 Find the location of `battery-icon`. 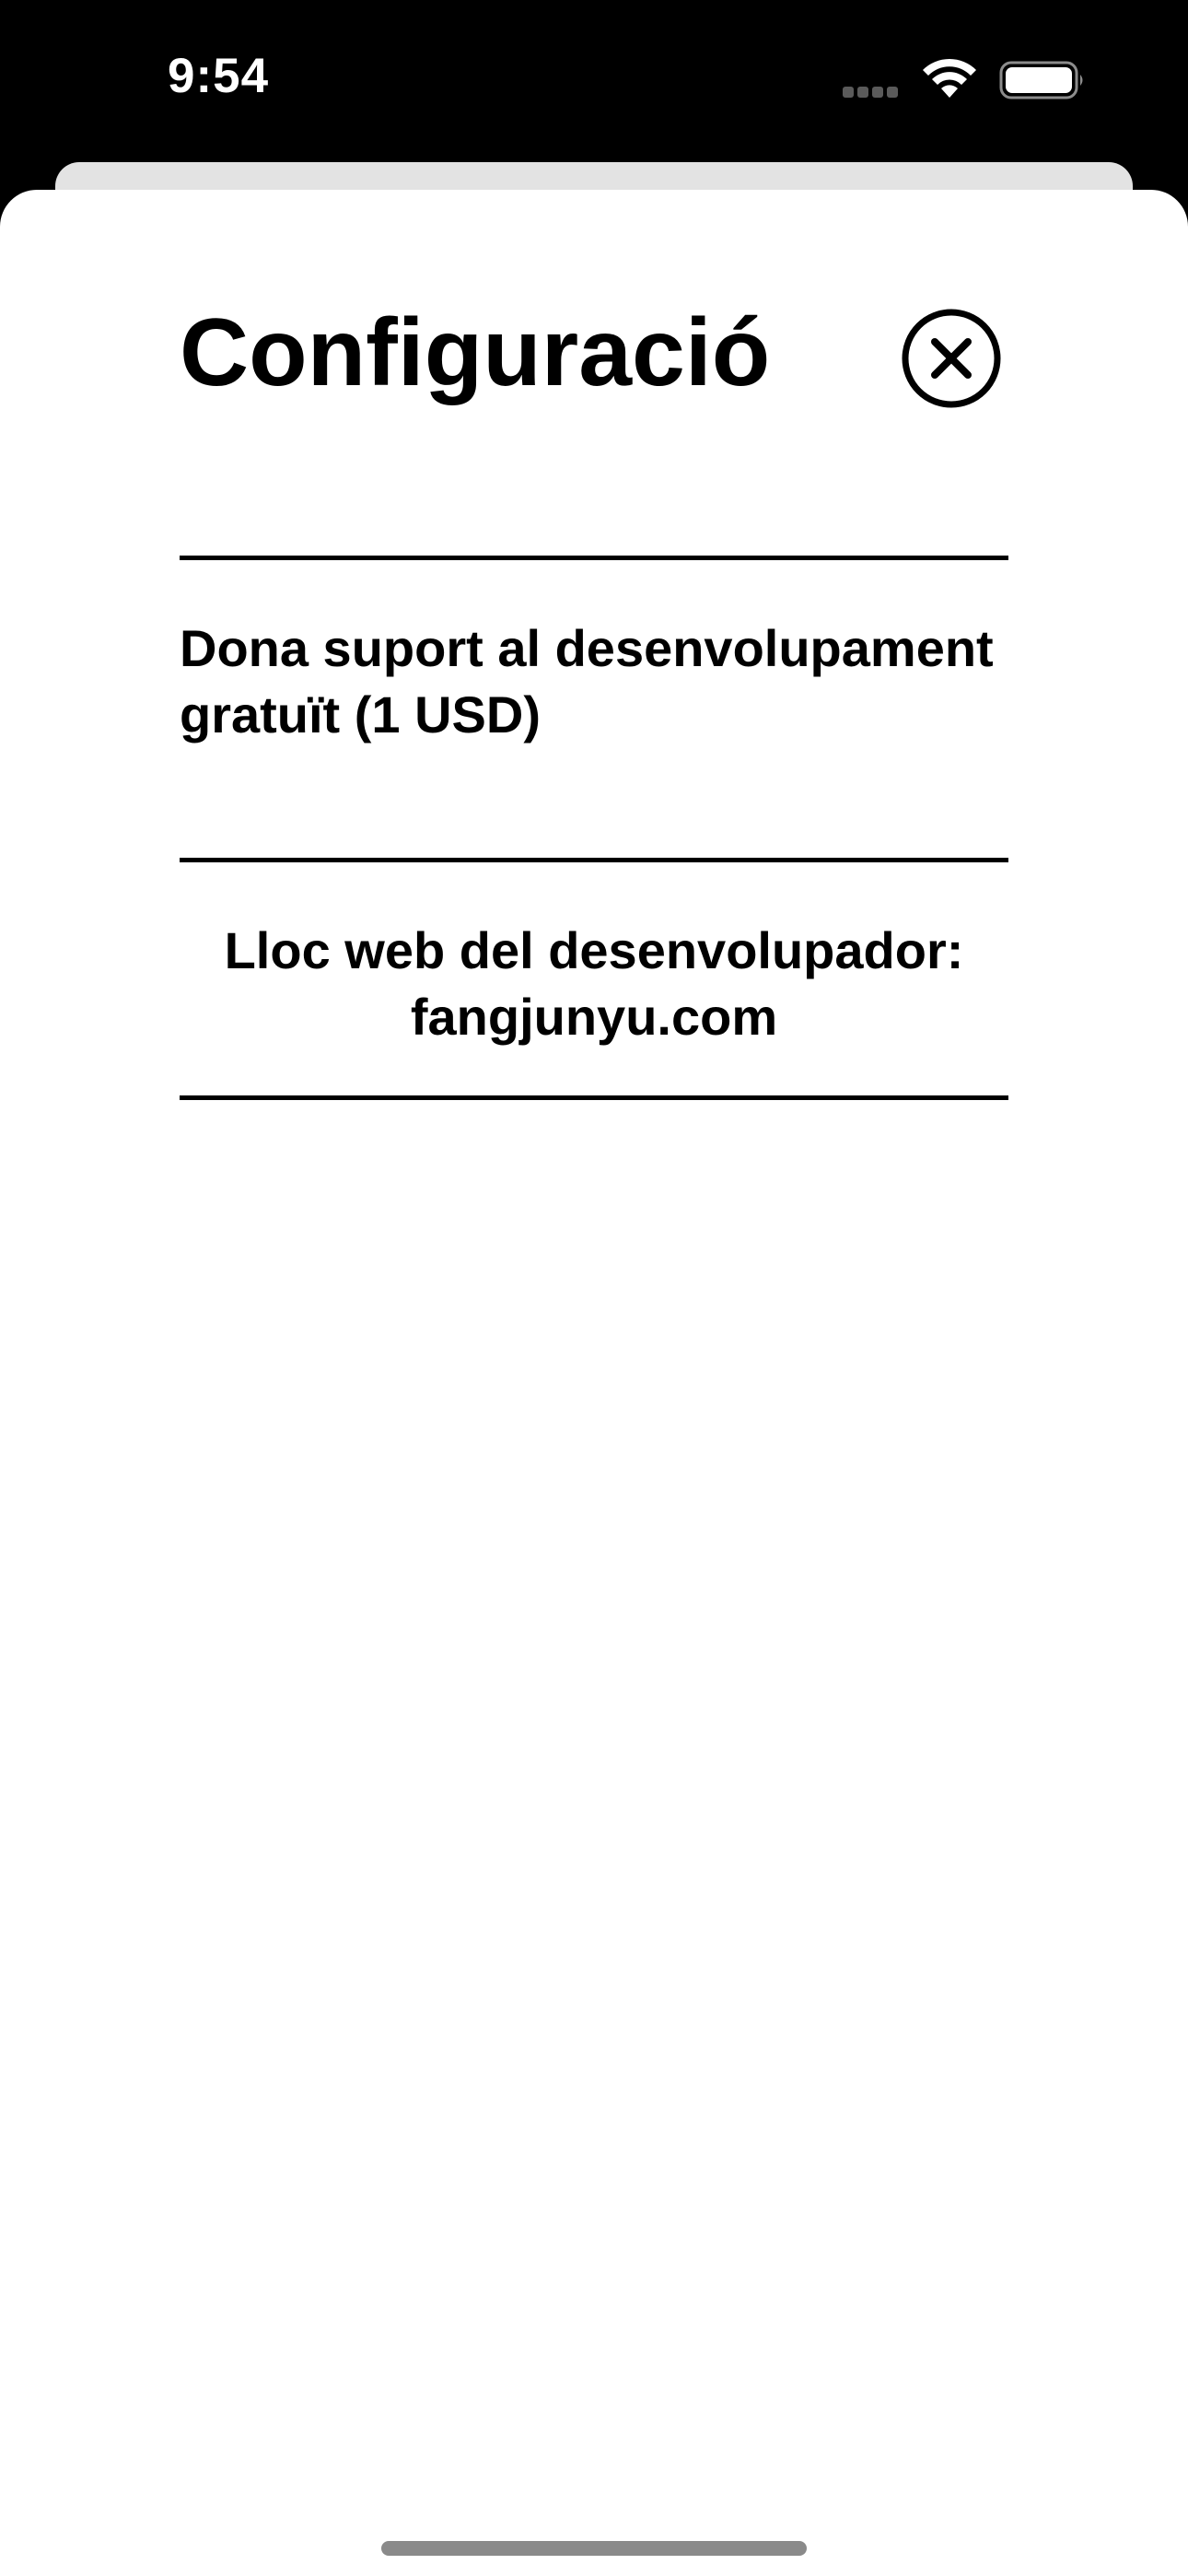

battery-icon is located at coordinates (1042, 80).